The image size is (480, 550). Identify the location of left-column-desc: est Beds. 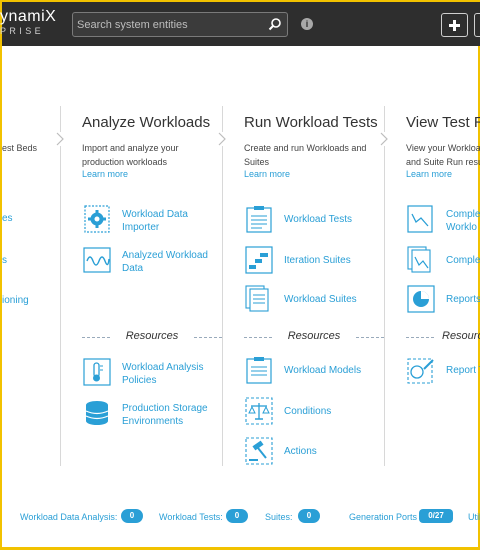
(20, 148).